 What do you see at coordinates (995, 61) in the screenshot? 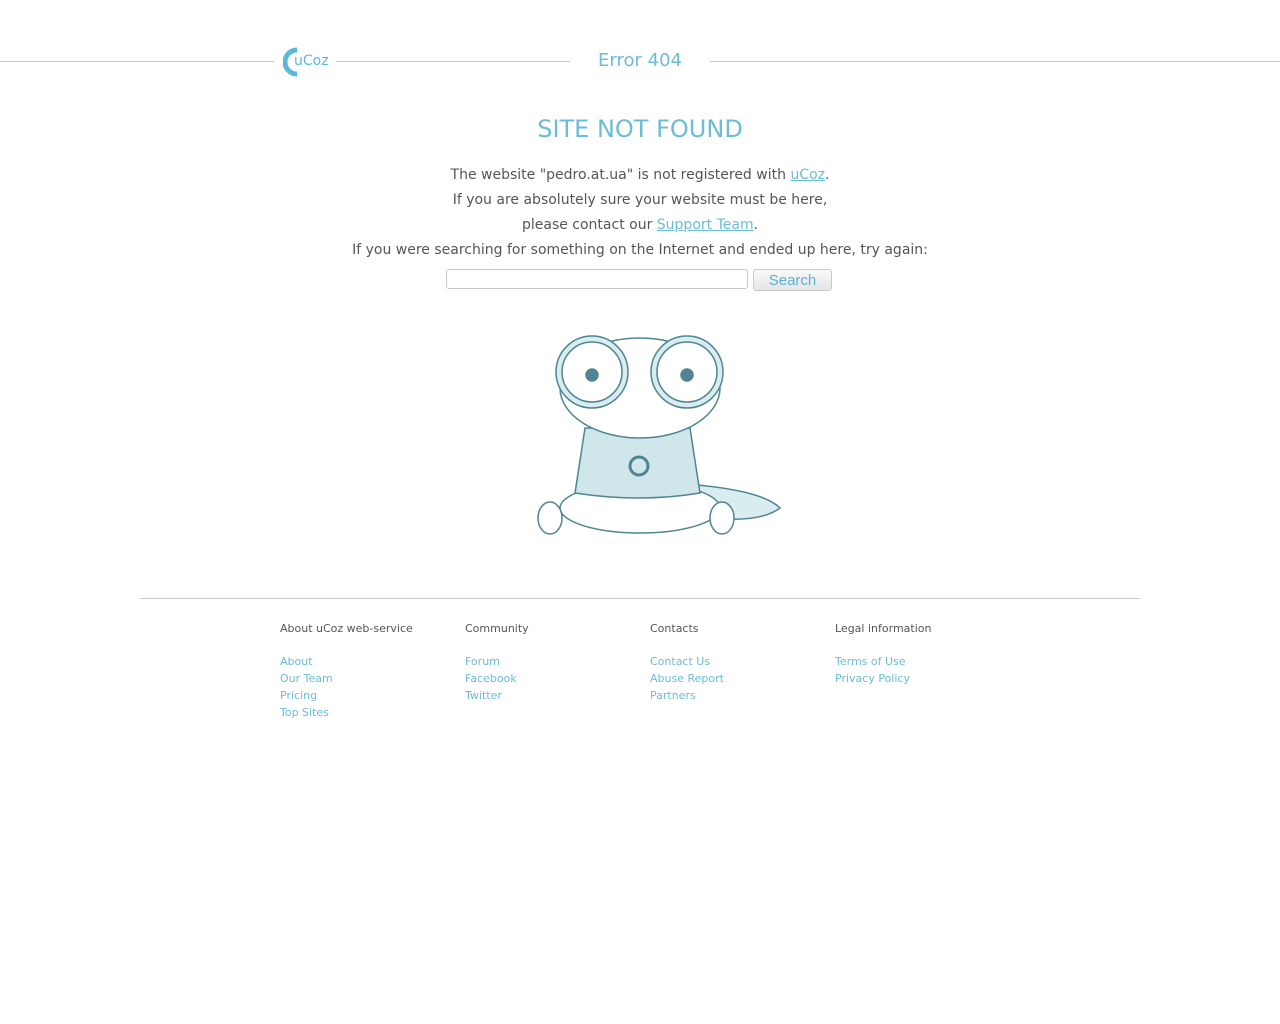
I see `header-line-right` at bounding box center [995, 61].